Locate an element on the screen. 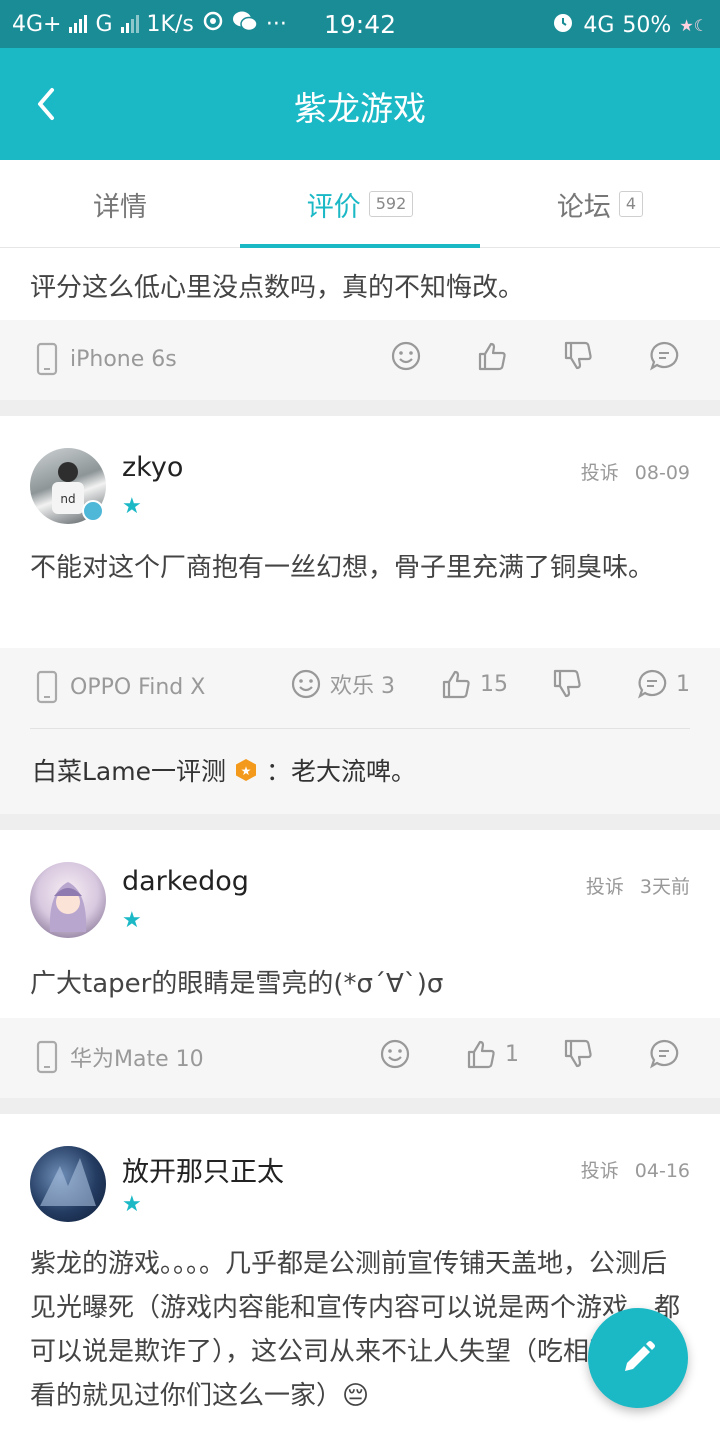 The width and height of the screenshot is (720, 1440). comment-count: 1 is located at coordinates (683, 684).